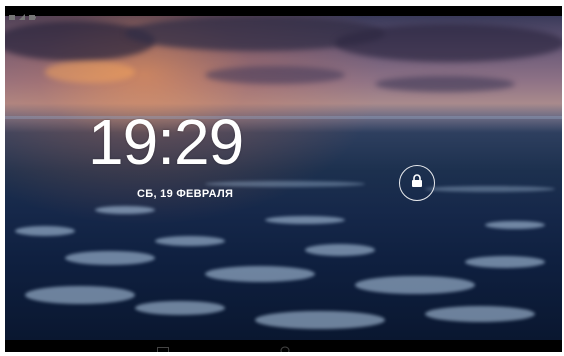 This screenshot has width=564, height=356. Describe the element at coordinates (12, 16) in the screenshot. I see `notification-icon` at that location.